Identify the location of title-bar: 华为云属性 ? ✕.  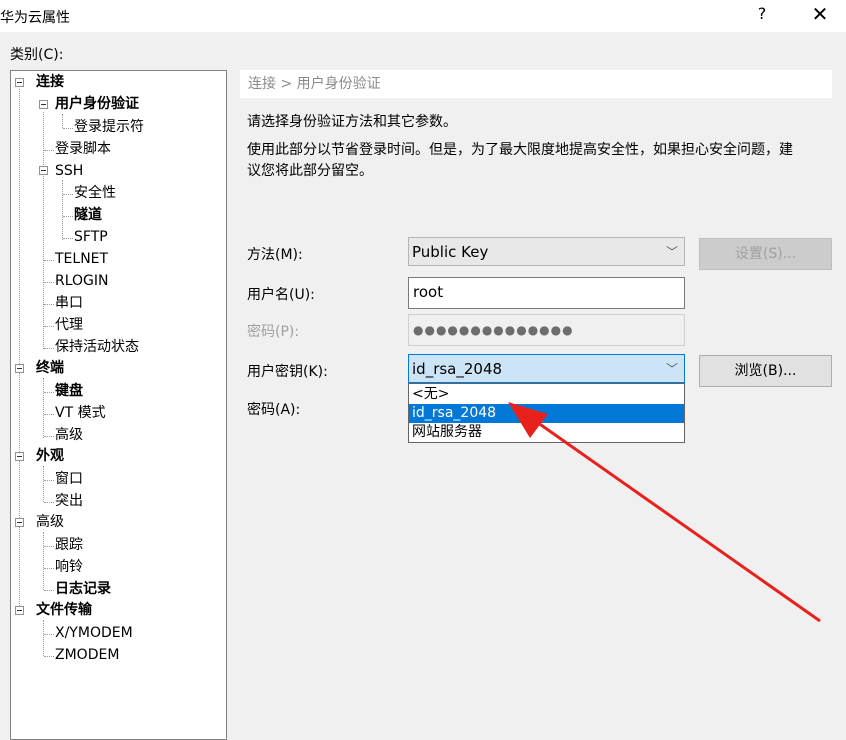
(423, 16).